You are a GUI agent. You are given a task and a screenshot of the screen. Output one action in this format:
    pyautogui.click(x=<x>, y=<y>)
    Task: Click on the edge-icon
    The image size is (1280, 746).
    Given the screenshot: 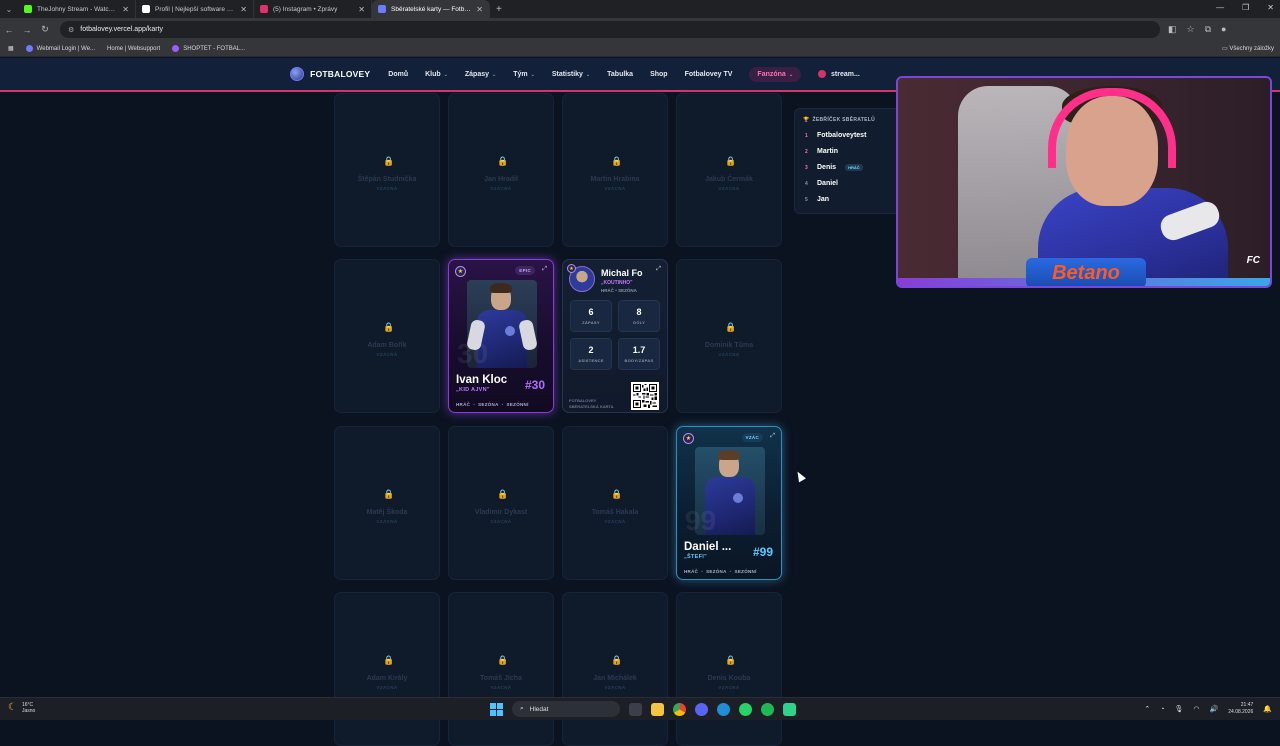 What is the action you would take?
    pyautogui.click(x=723, y=709)
    